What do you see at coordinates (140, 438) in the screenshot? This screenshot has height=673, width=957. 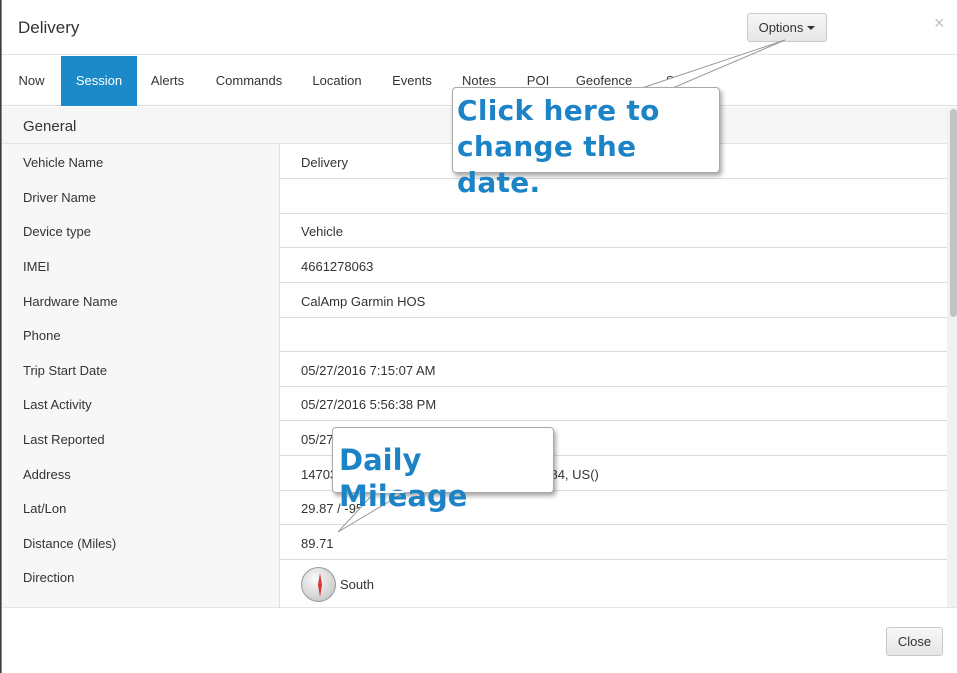 I see `field-label-last-reported: Last Reported` at bounding box center [140, 438].